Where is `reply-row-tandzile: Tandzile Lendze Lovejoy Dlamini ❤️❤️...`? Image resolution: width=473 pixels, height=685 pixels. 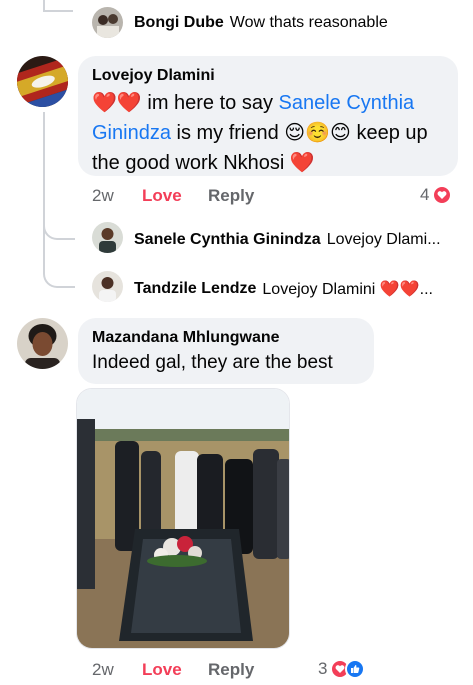
reply-row-tandzile: Tandzile Lendze Lovejoy Dlamini ❤️❤️... is located at coordinates (283, 289).